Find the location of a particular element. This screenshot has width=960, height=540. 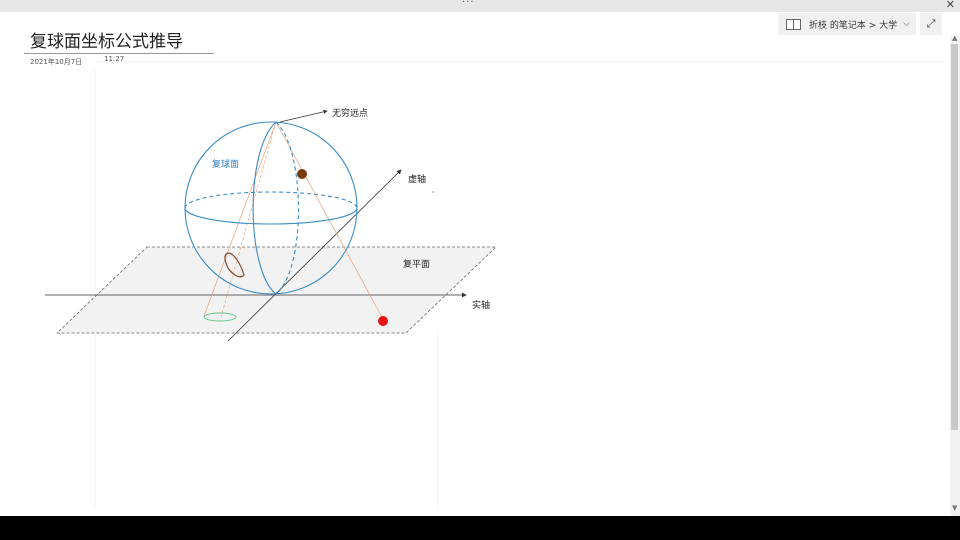

vertical-scrollbar: ▲ ▼ is located at coordinates (955, 275).